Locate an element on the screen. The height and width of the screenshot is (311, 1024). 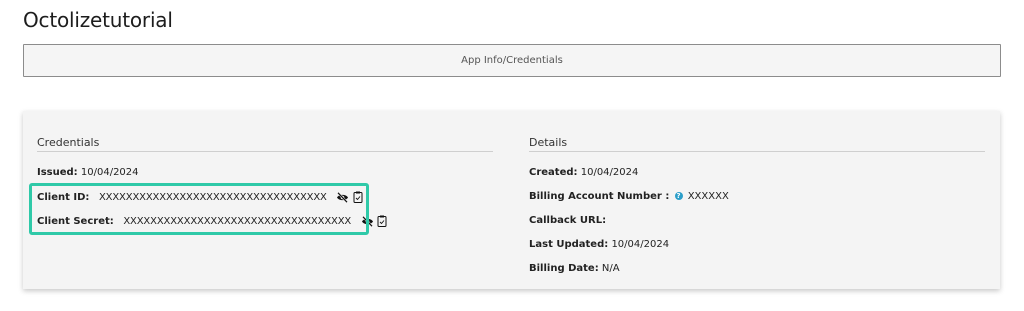
billing-date-row: Billing Date: N/A is located at coordinates (574, 268).